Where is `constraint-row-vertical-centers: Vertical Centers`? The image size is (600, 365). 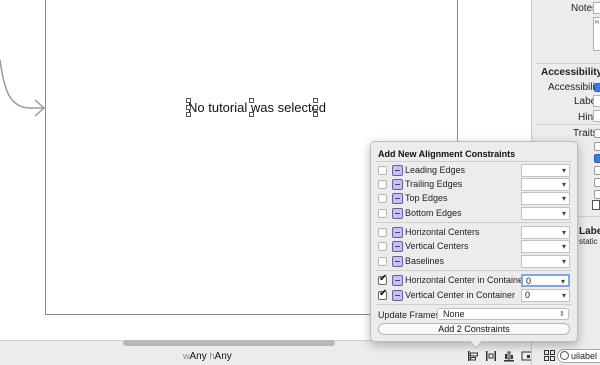 constraint-row-vertical-centers: Vertical Centers is located at coordinates (474, 247).